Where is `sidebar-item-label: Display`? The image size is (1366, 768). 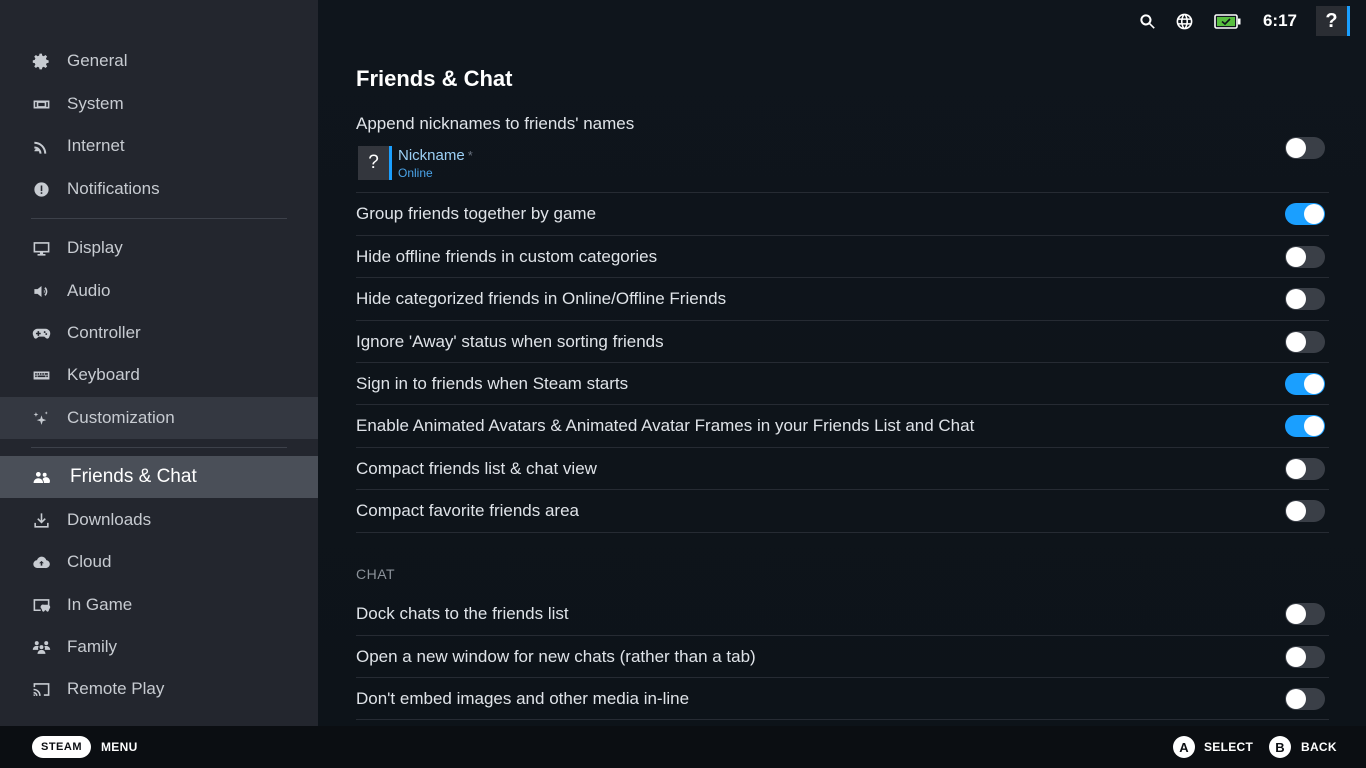 sidebar-item-label: Display is located at coordinates (95, 247).